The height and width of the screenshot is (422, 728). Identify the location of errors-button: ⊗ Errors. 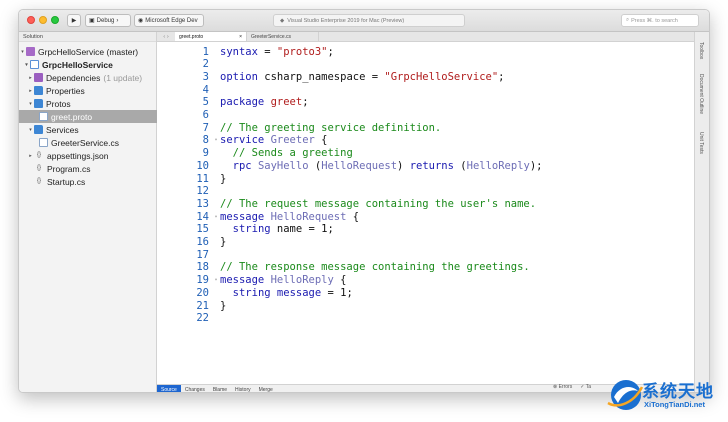
(562, 387).